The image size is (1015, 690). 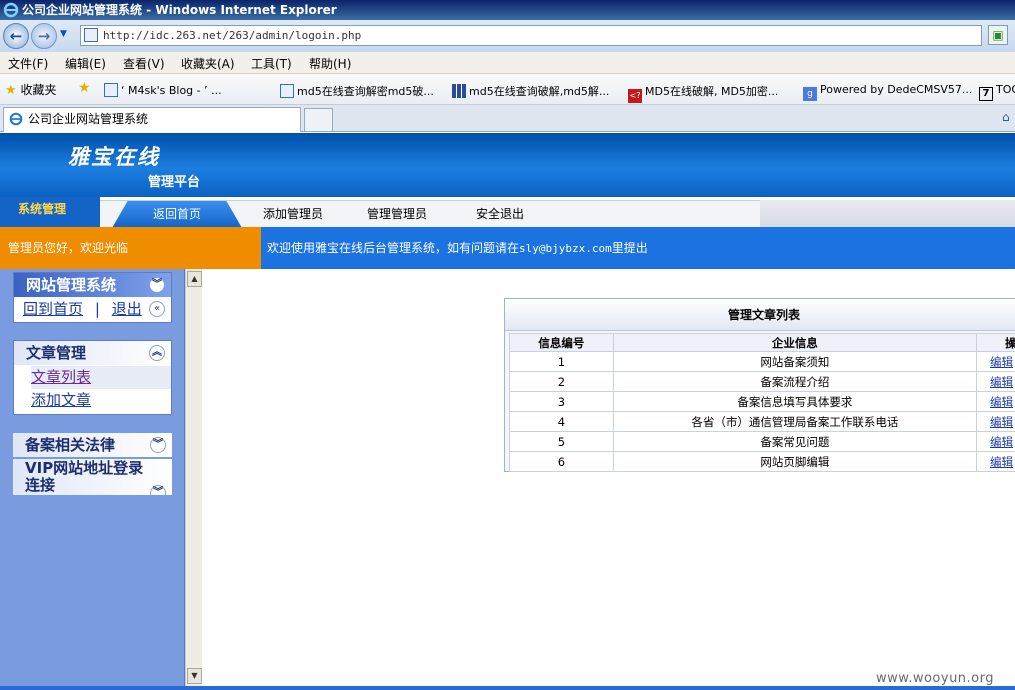 What do you see at coordinates (44, 36) in the screenshot?
I see `forward-button: →` at bounding box center [44, 36].